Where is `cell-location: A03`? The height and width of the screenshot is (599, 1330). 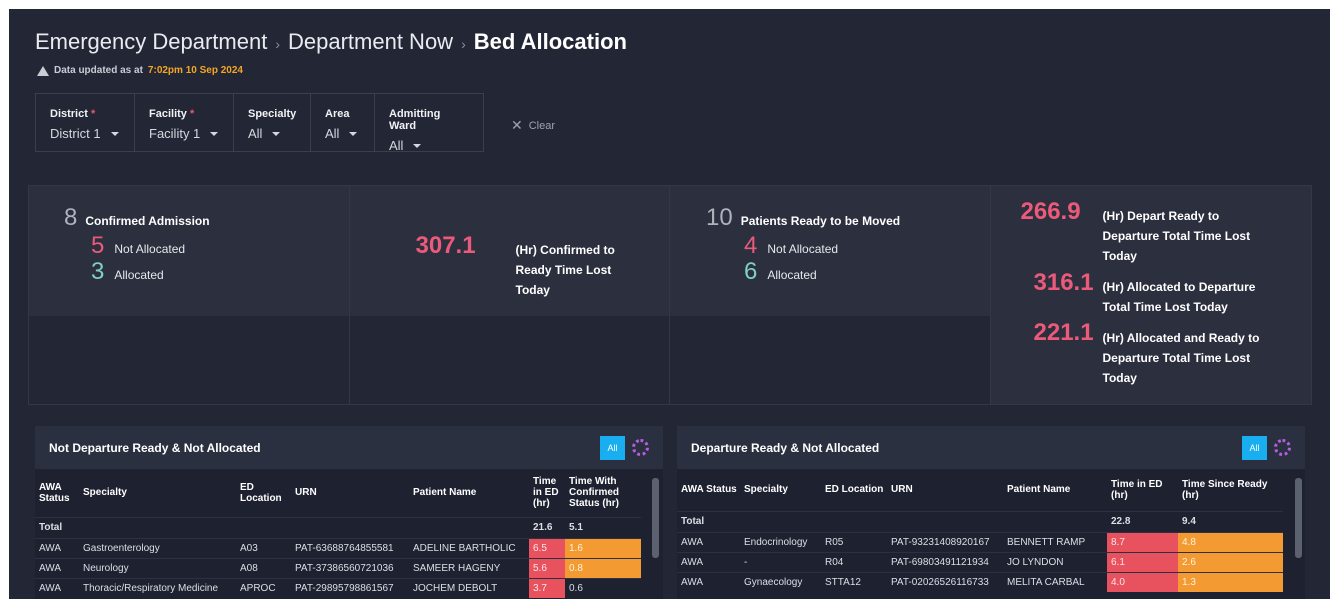 cell-location: A03 is located at coordinates (249, 548).